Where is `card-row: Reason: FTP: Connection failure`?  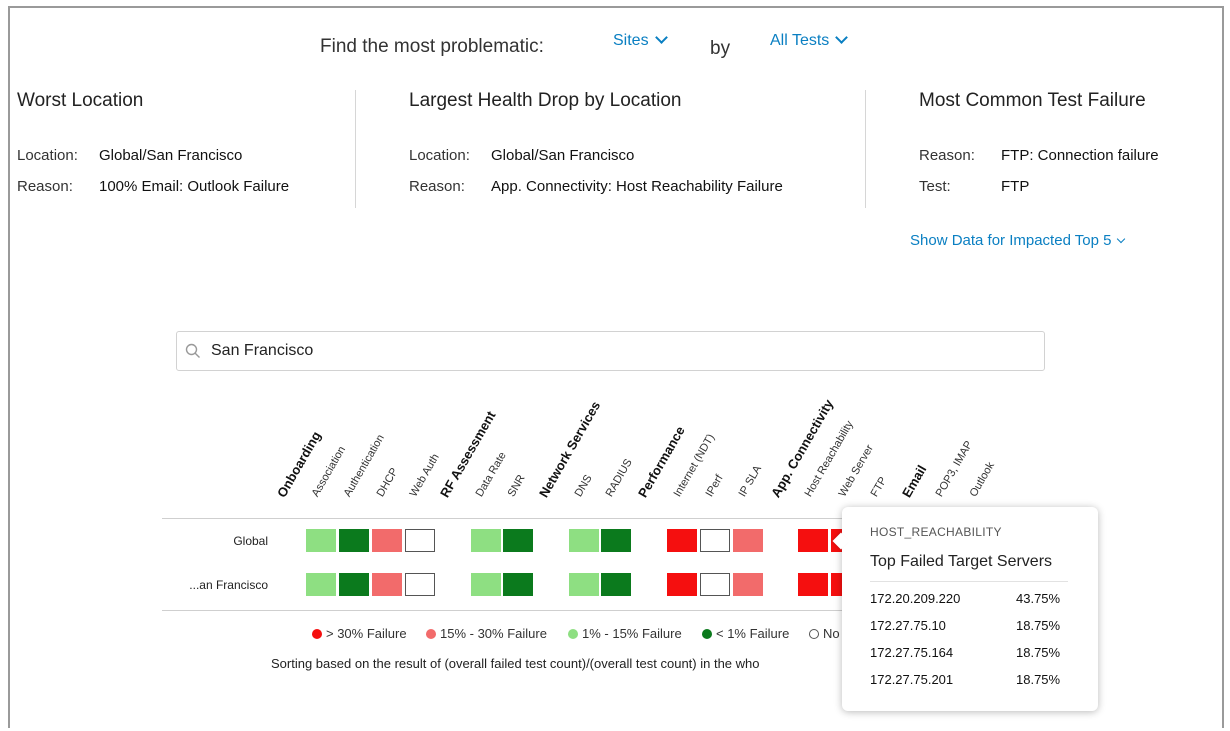
card-row: Reason: FTP: Connection failure is located at coordinates (1039, 155).